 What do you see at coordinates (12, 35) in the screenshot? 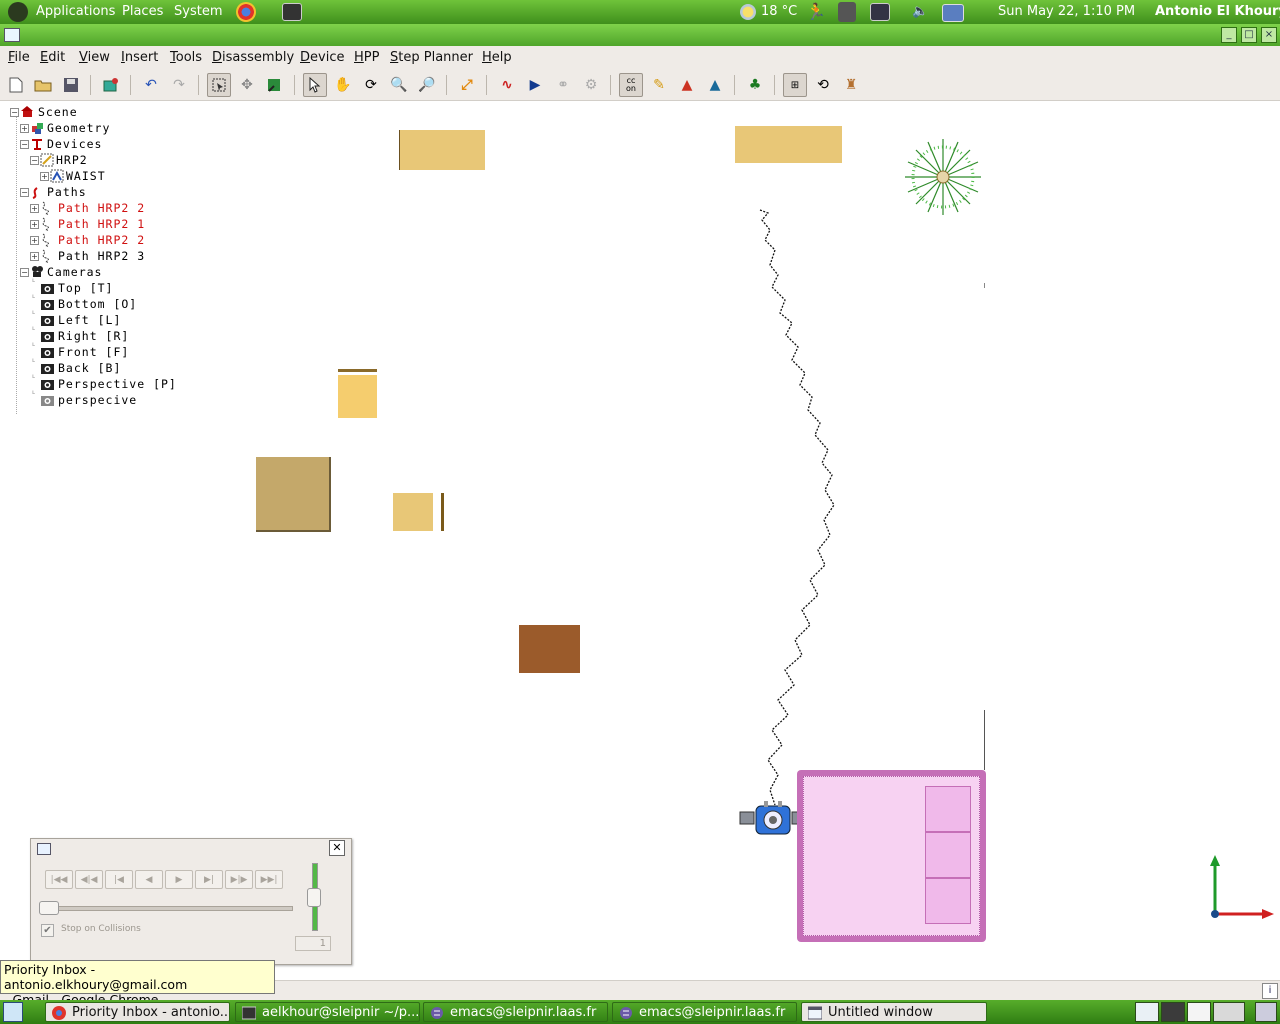
I see `window-menu-icon` at bounding box center [12, 35].